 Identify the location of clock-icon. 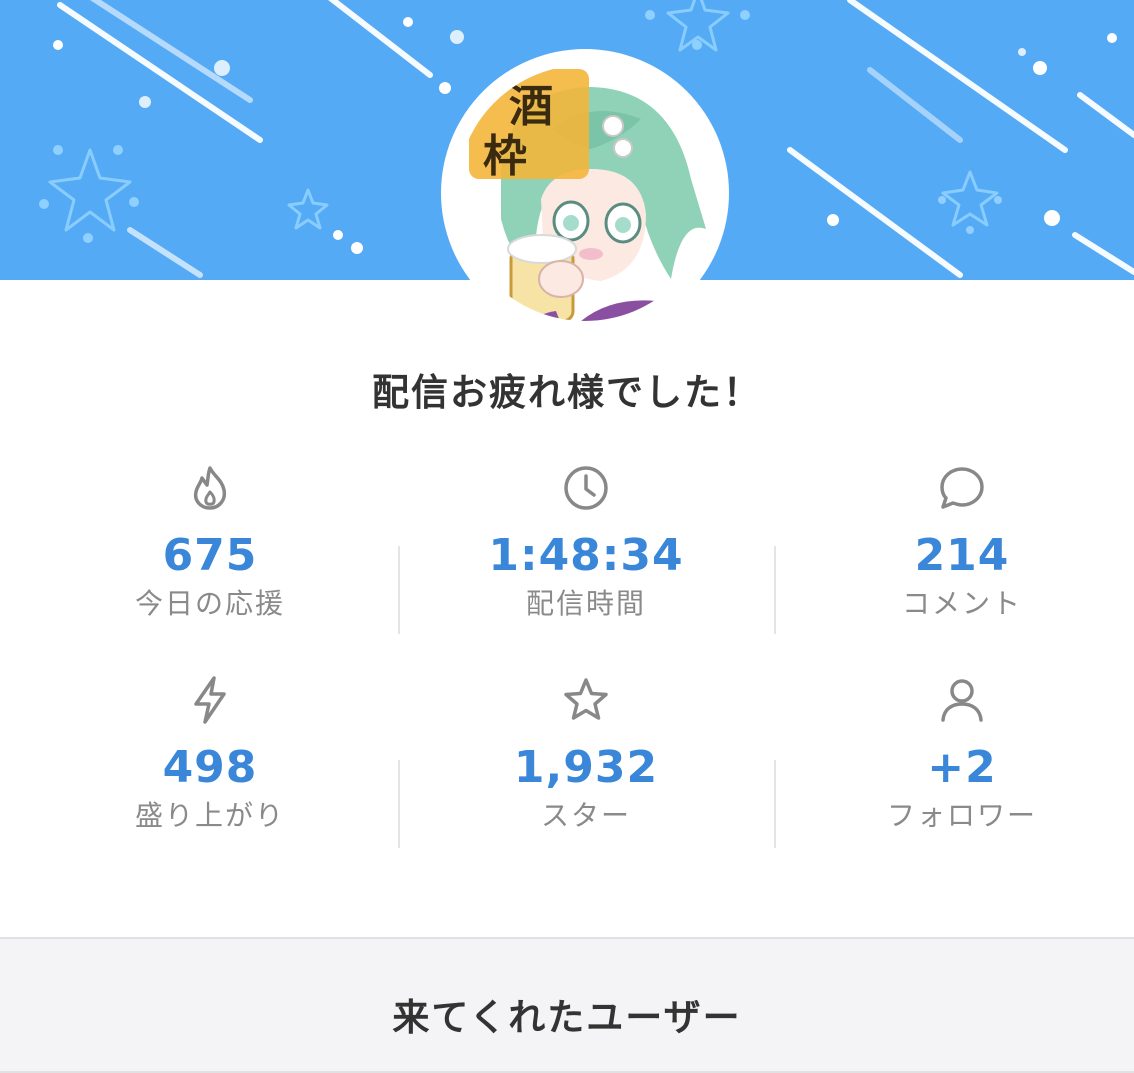
(586, 488).